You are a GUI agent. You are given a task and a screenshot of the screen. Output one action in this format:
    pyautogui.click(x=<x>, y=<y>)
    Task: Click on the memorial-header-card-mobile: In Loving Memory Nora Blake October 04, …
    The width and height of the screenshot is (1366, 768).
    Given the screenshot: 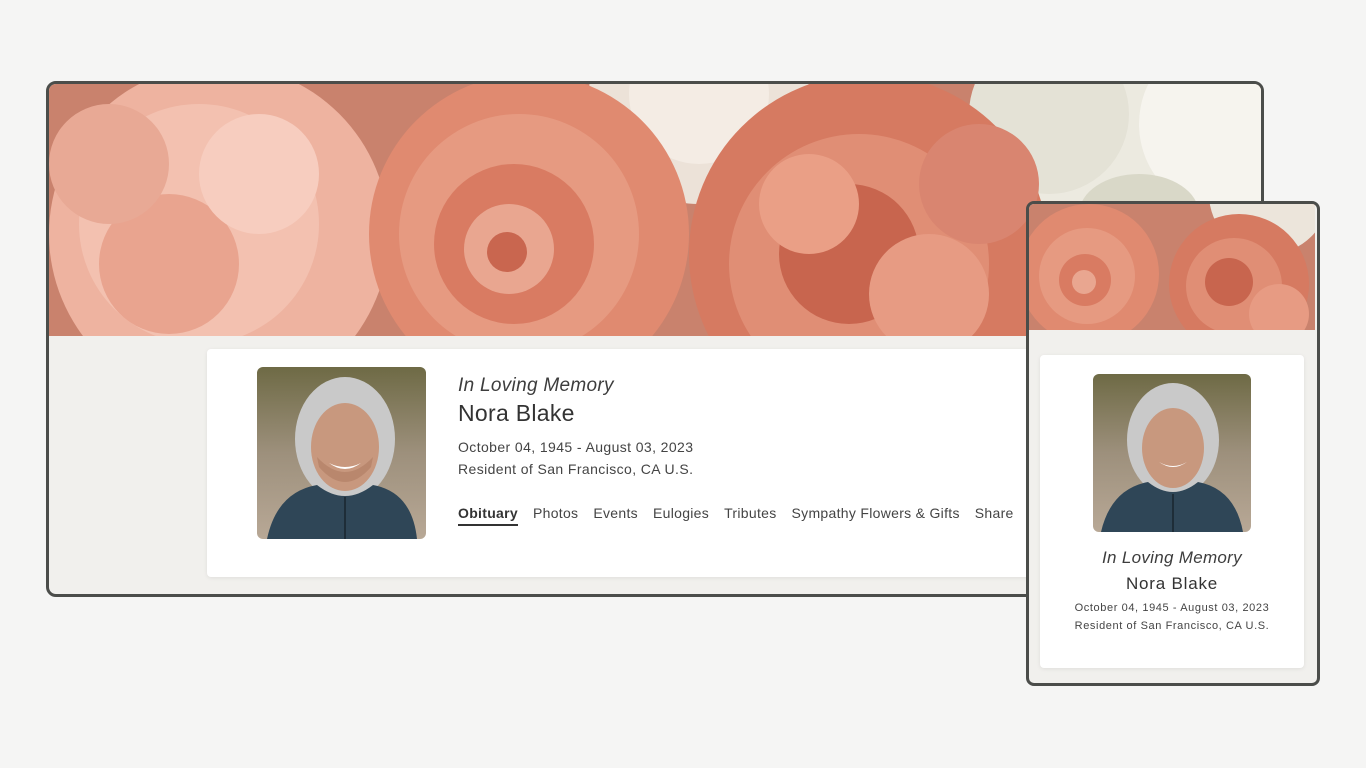 What is the action you would take?
    pyautogui.click(x=1172, y=511)
    